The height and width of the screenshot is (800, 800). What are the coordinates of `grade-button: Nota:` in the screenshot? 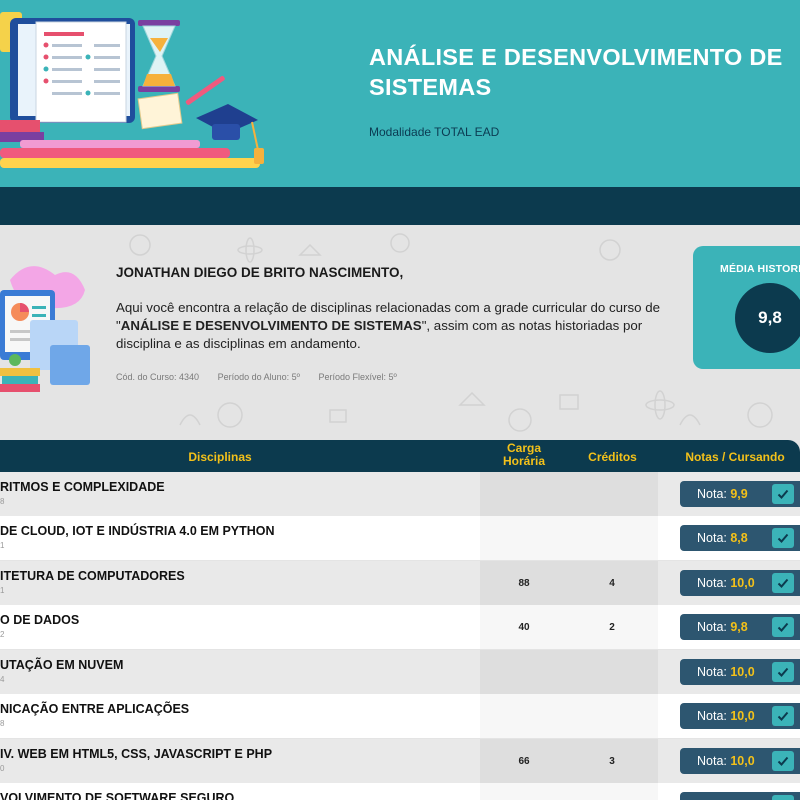 It's located at (740, 796).